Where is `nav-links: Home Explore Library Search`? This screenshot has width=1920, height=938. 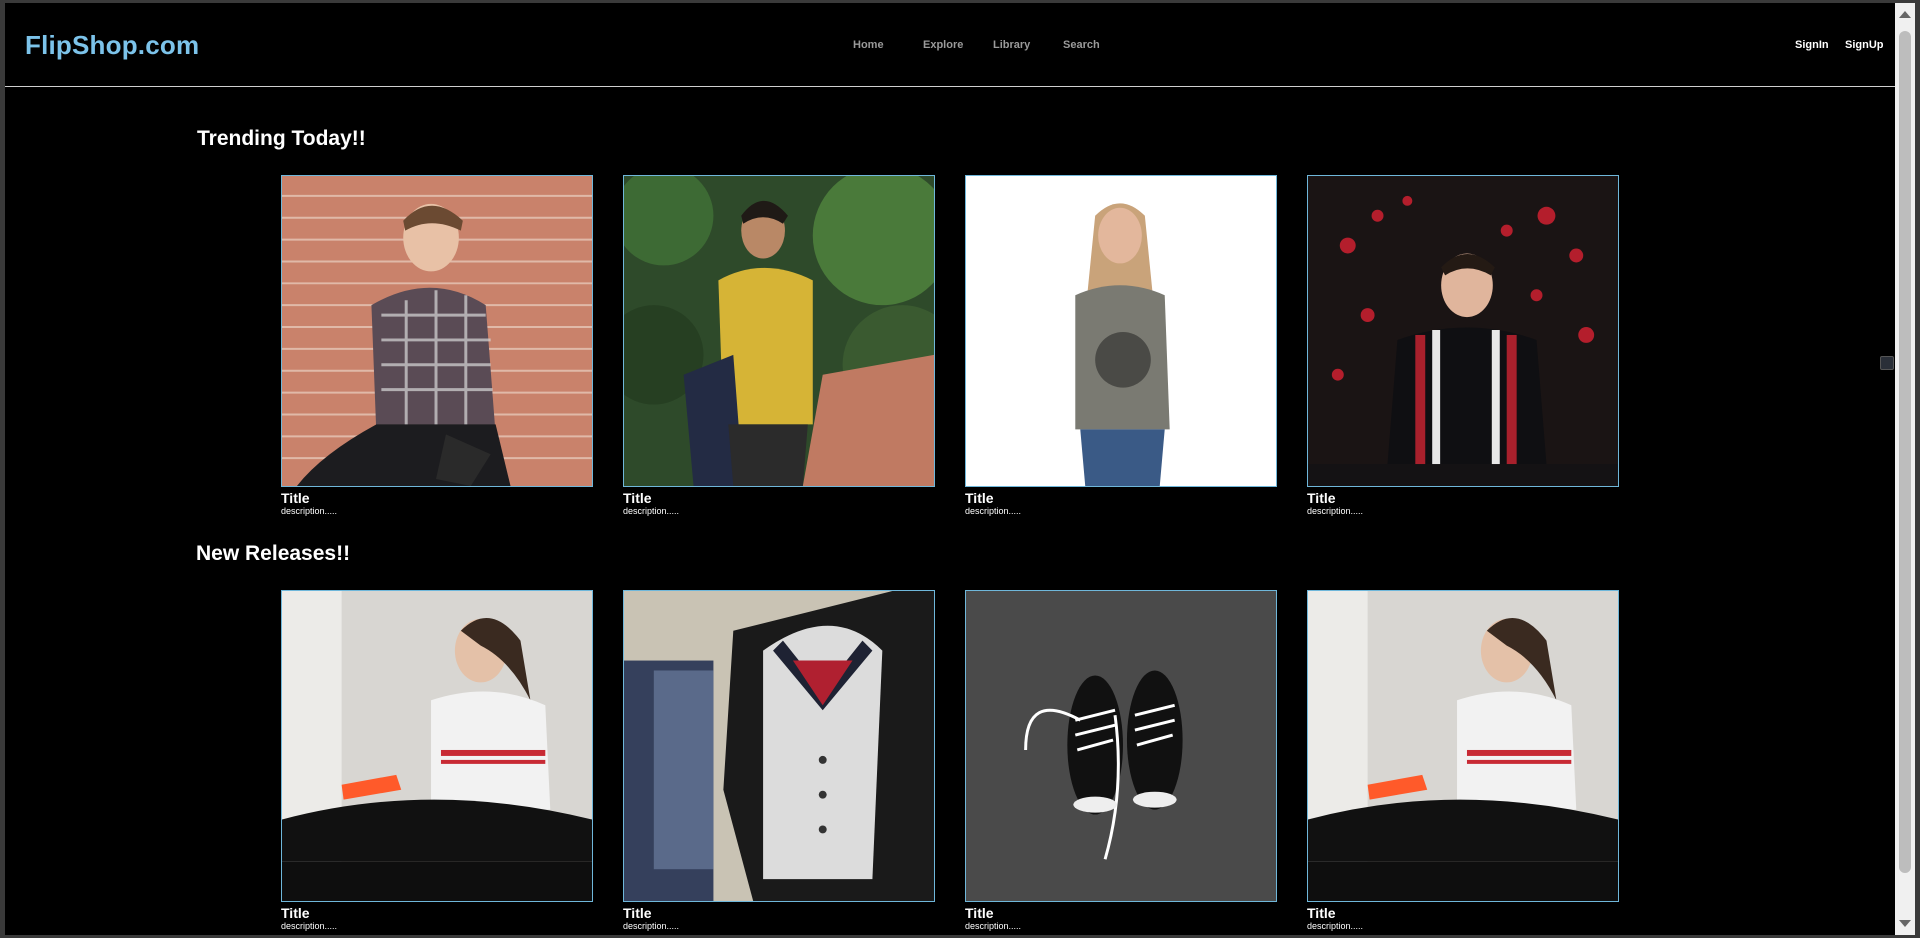
nav-links: Home Explore Library Search is located at coordinates (950, 47).